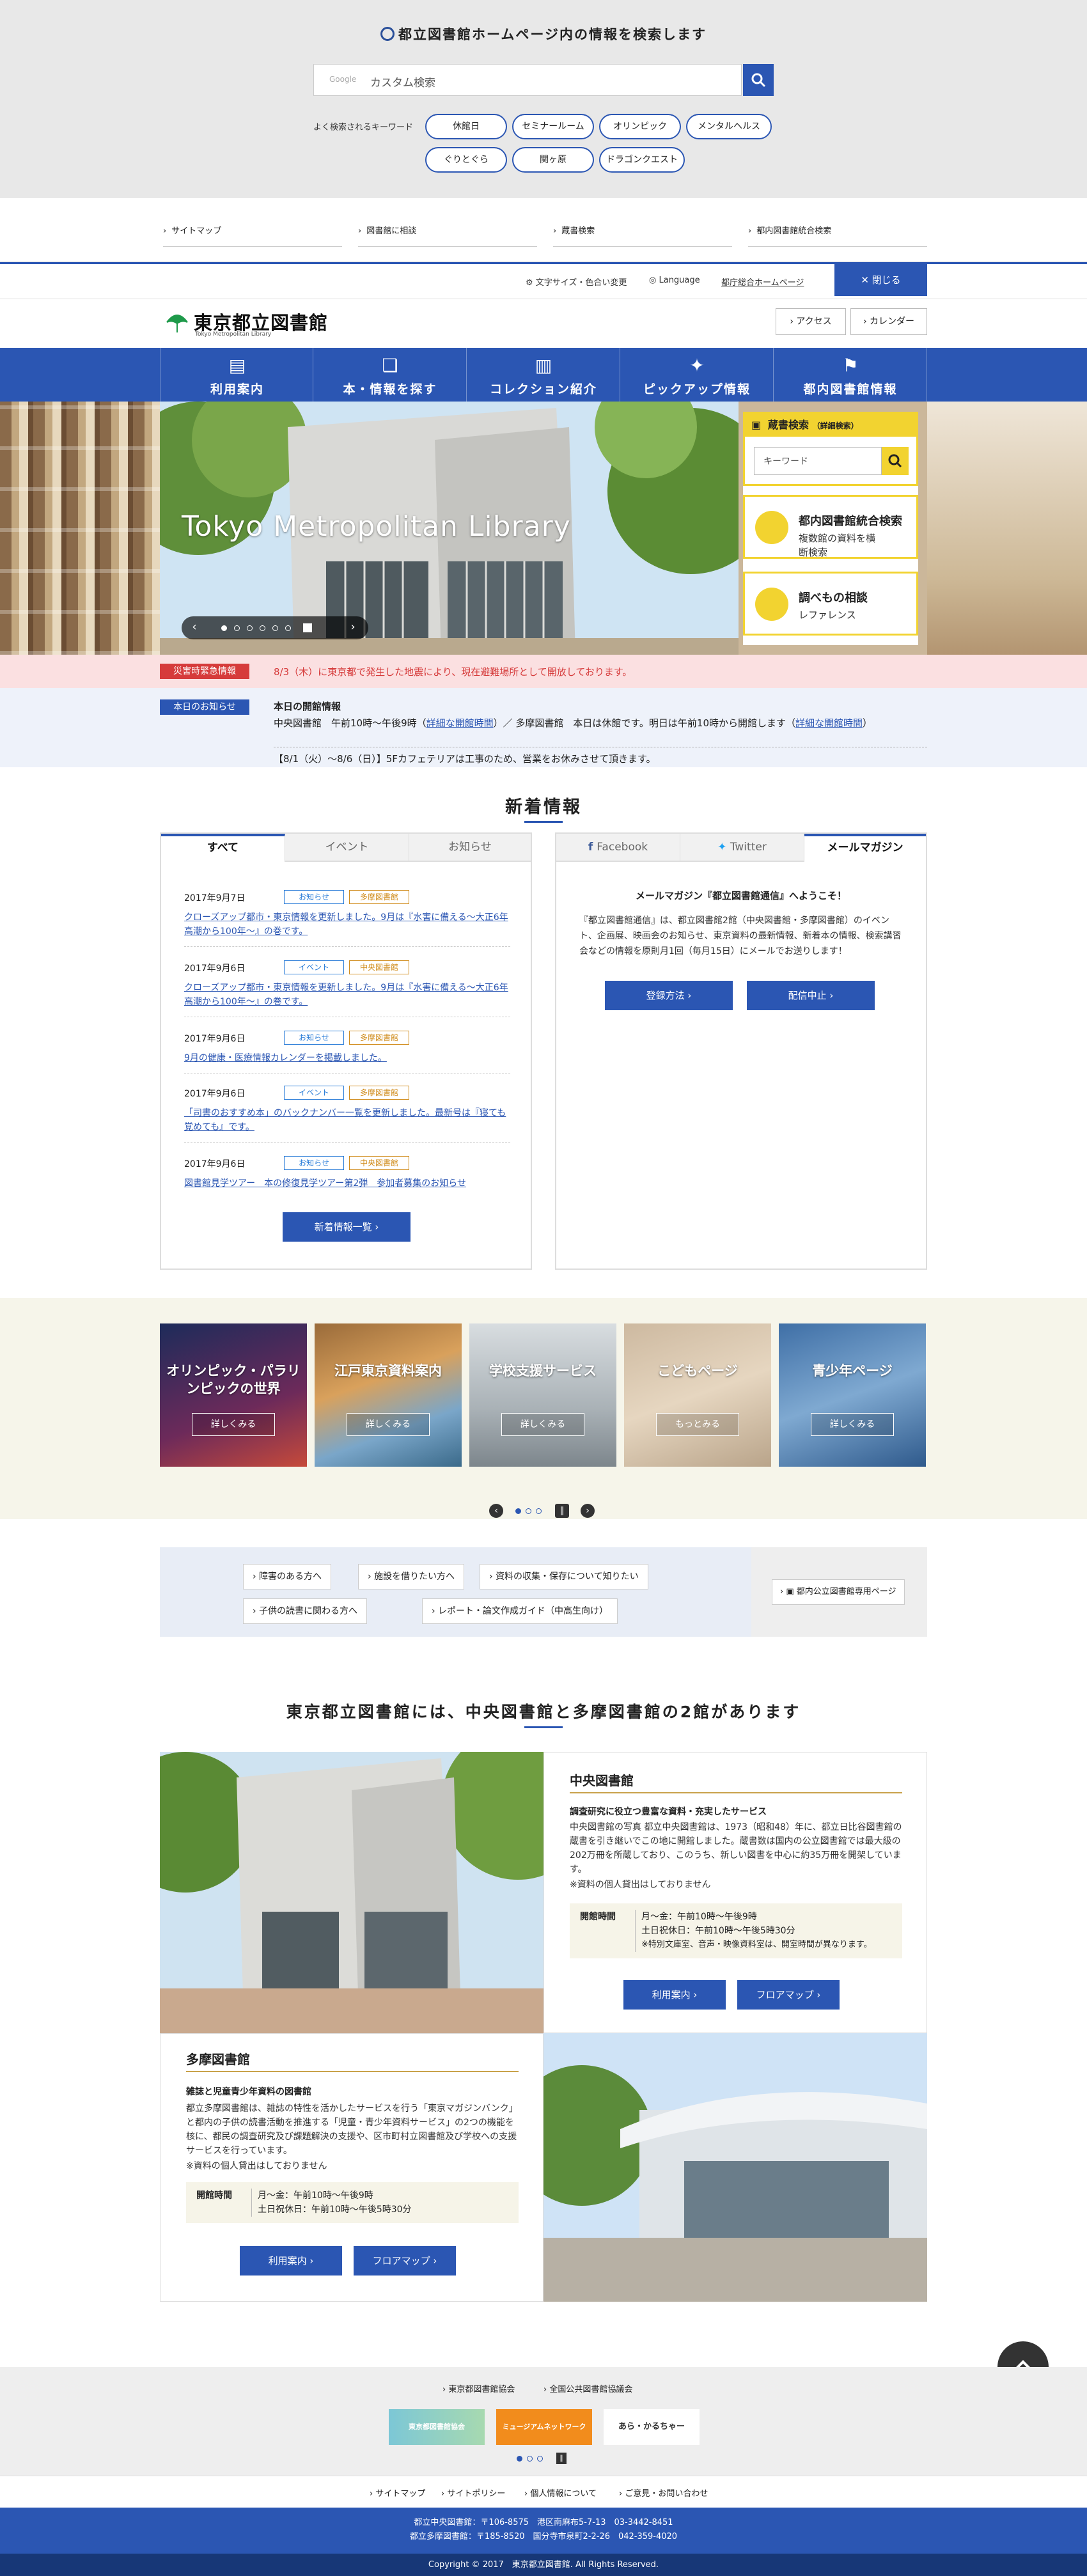  I want to click on language-link: ◎ Language, so click(674, 280).